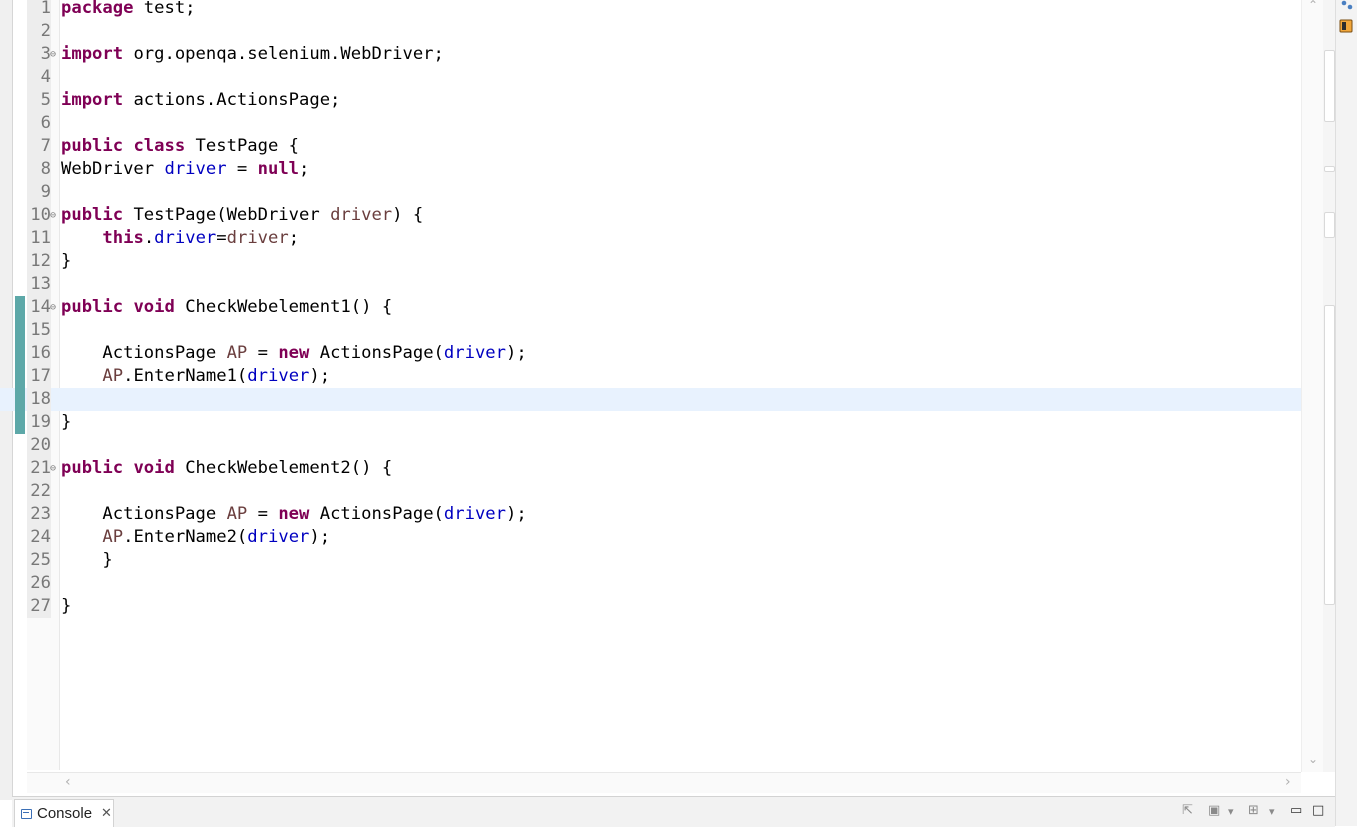 This screenshot has width=1357, height=827. What do you see at coordinates (154, 307) in the screenshot?
I see `code-token: void` at bounding box center [154, 307].